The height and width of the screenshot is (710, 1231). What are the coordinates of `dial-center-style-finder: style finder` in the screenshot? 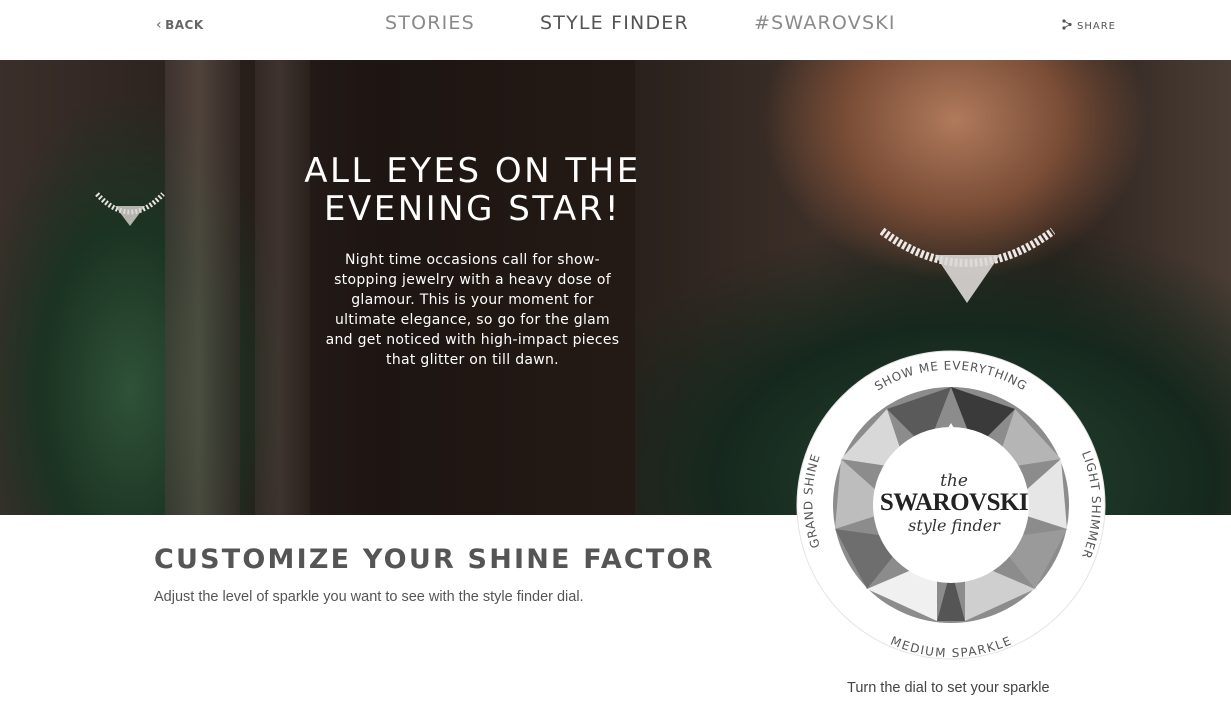 It's located at (954, 525).